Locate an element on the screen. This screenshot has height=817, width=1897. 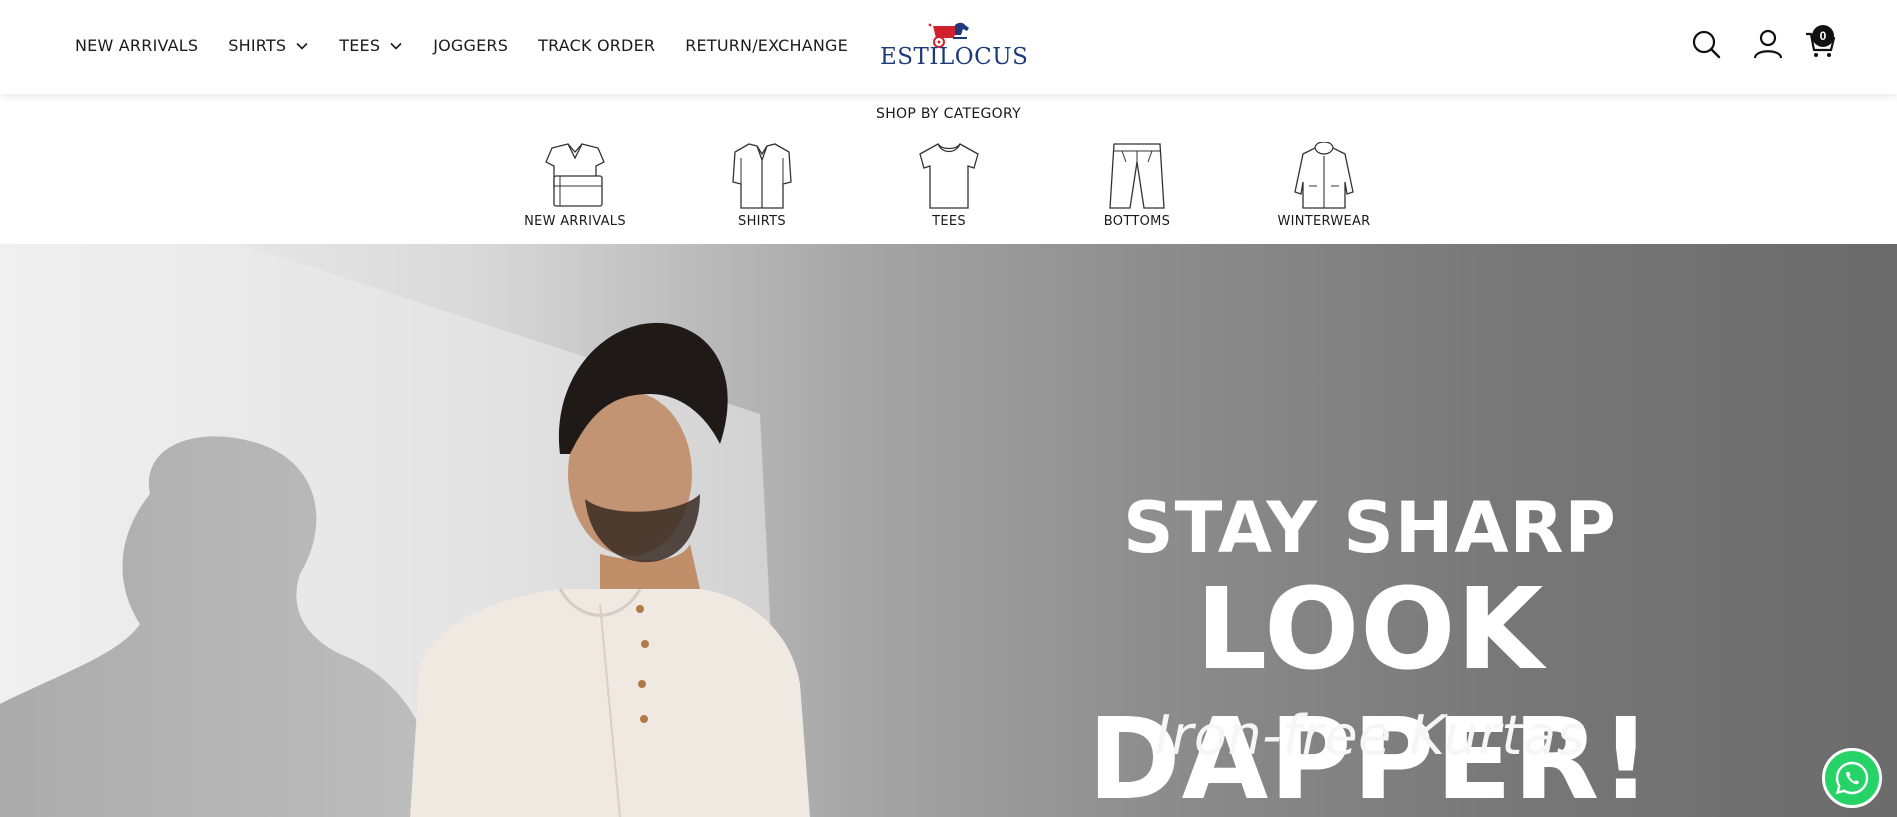
nav-shirts: SHIRTS is located at coordinates (268, 45).